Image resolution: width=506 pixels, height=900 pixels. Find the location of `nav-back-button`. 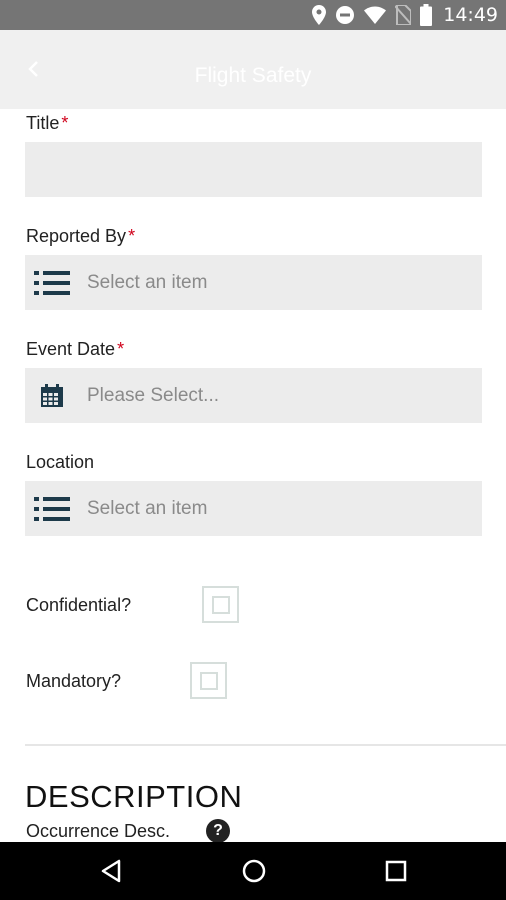

nav-back-button is located at coordinates (112, 871).